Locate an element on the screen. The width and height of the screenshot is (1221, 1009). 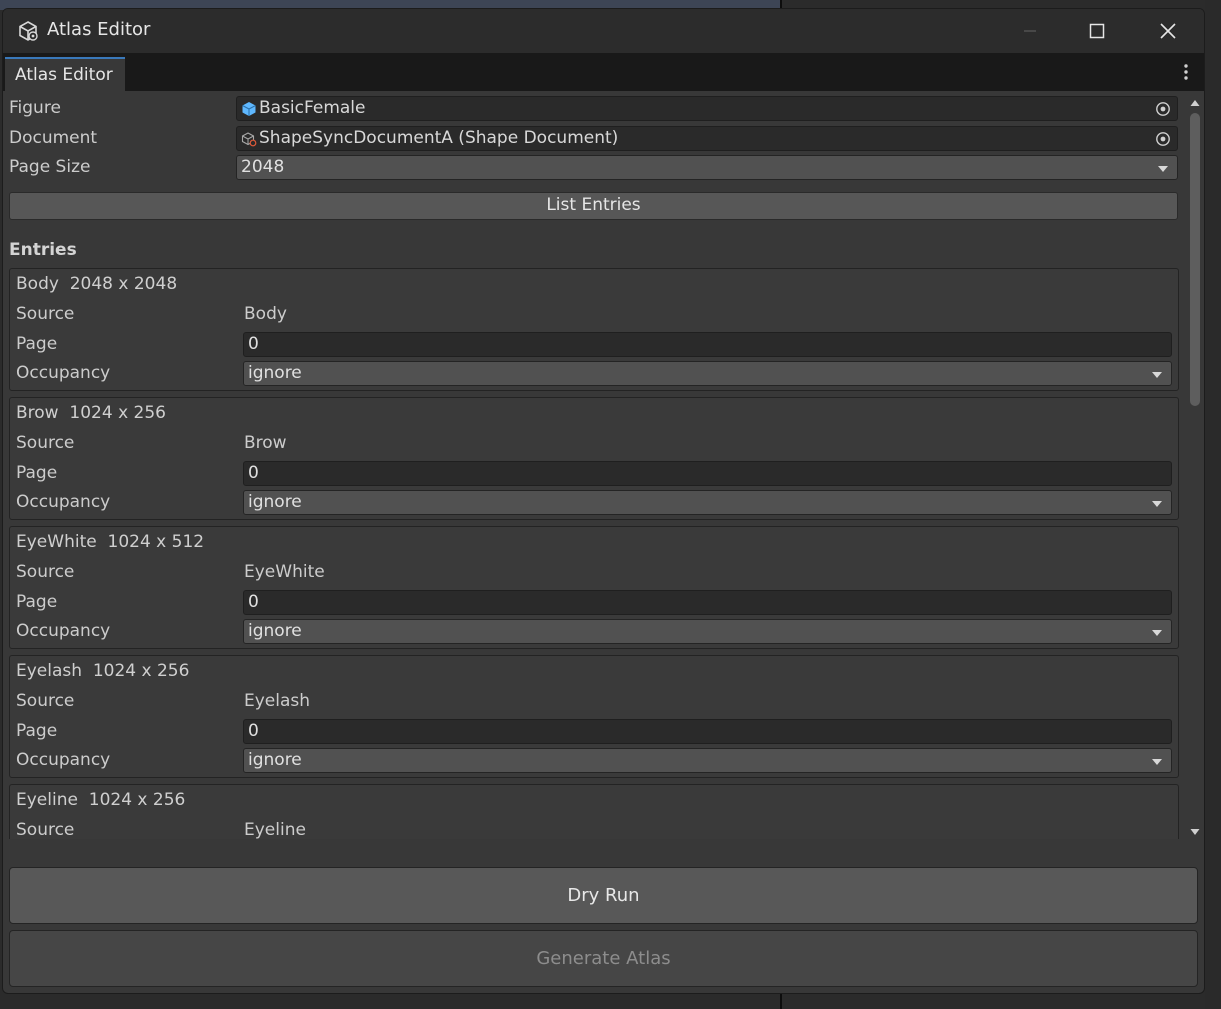
document-value: ShapeSyncDocumentA (Shape Document) is located at coordinates (439, 138).